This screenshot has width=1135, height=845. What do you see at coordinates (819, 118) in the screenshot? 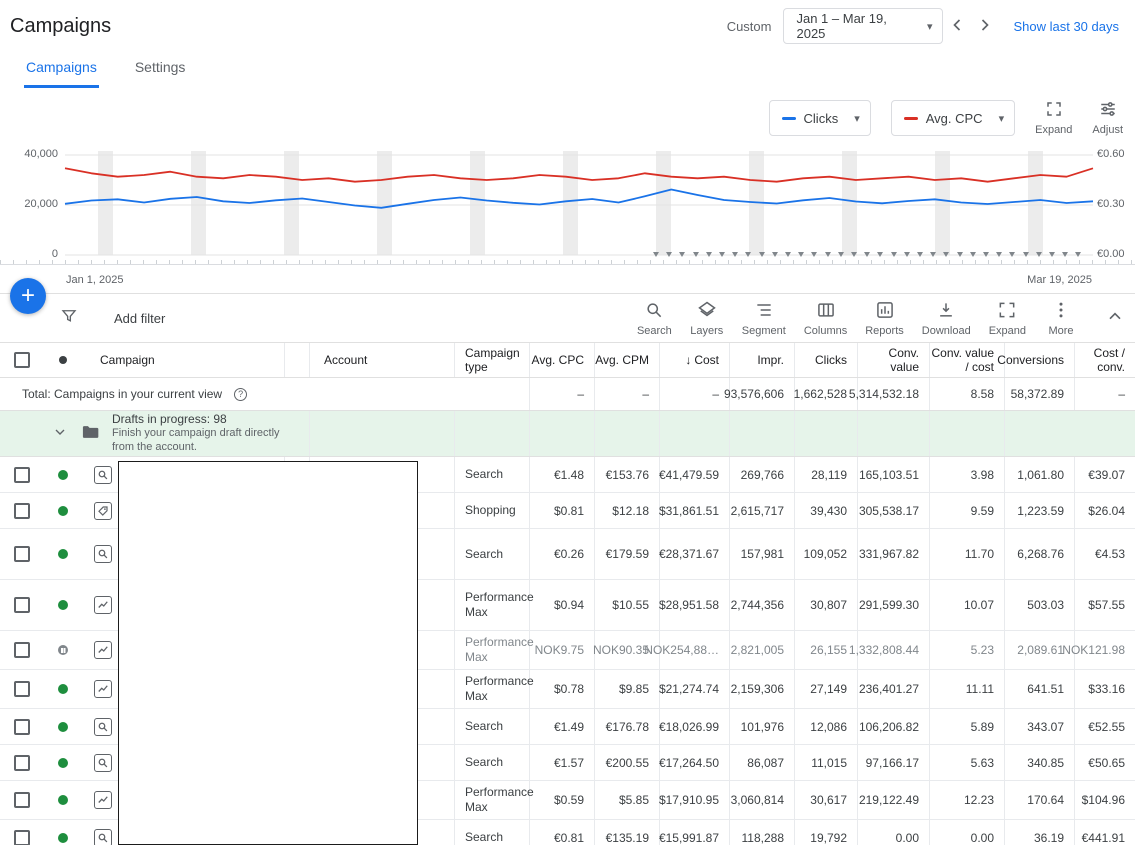
I see `metric-selector-clicks: Clicks ▾` at bounding box center [819, 118].